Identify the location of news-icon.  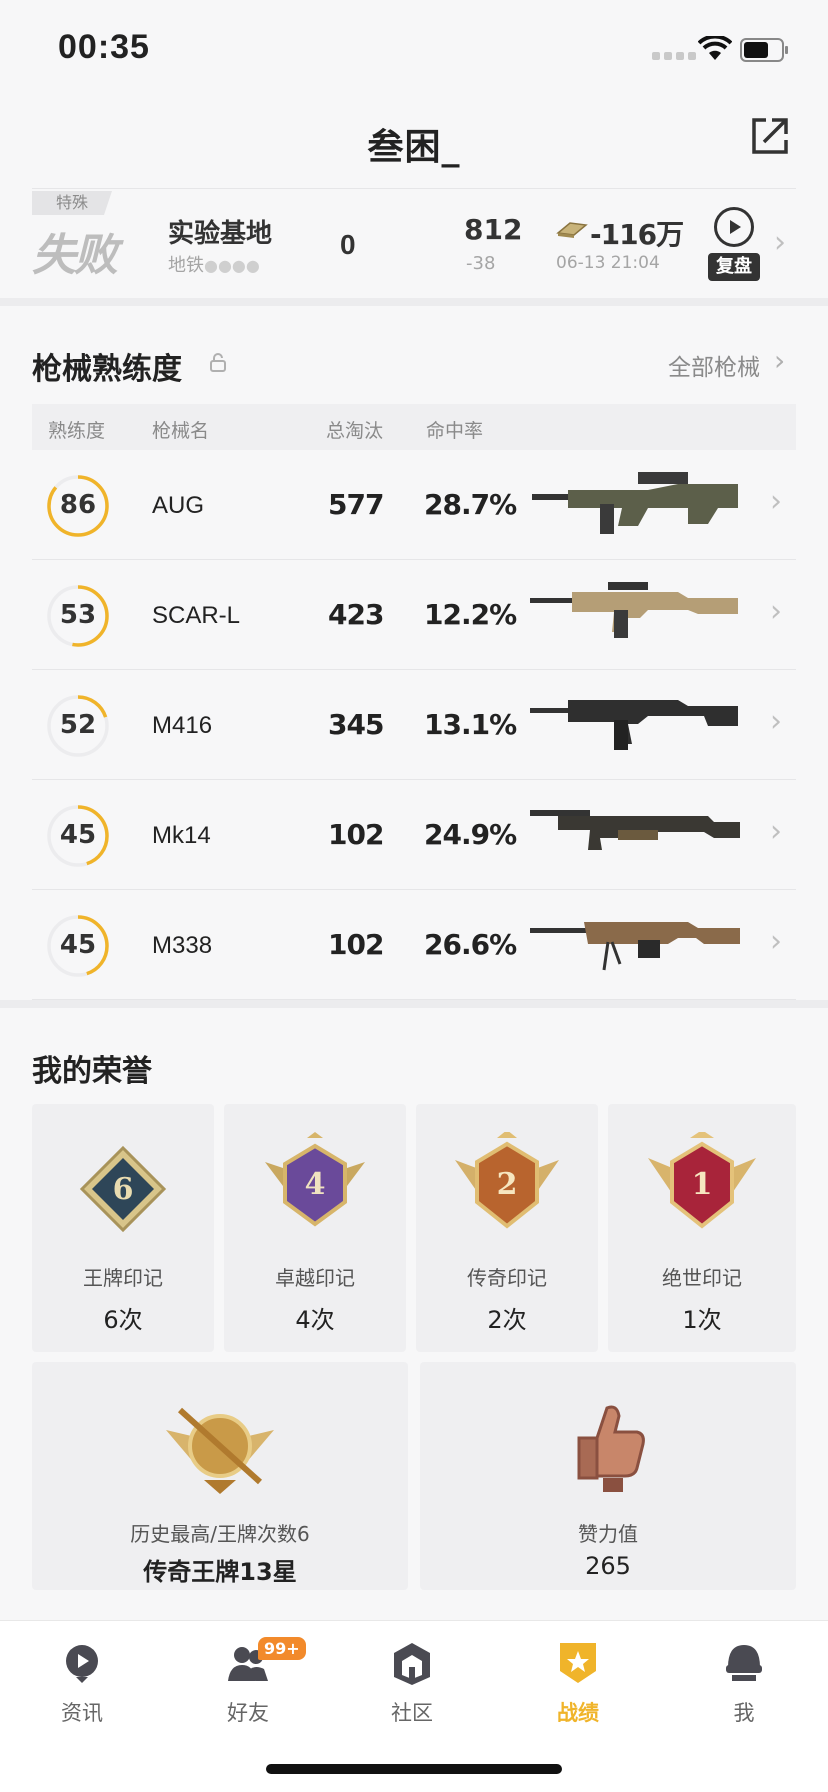
(82, 1664).